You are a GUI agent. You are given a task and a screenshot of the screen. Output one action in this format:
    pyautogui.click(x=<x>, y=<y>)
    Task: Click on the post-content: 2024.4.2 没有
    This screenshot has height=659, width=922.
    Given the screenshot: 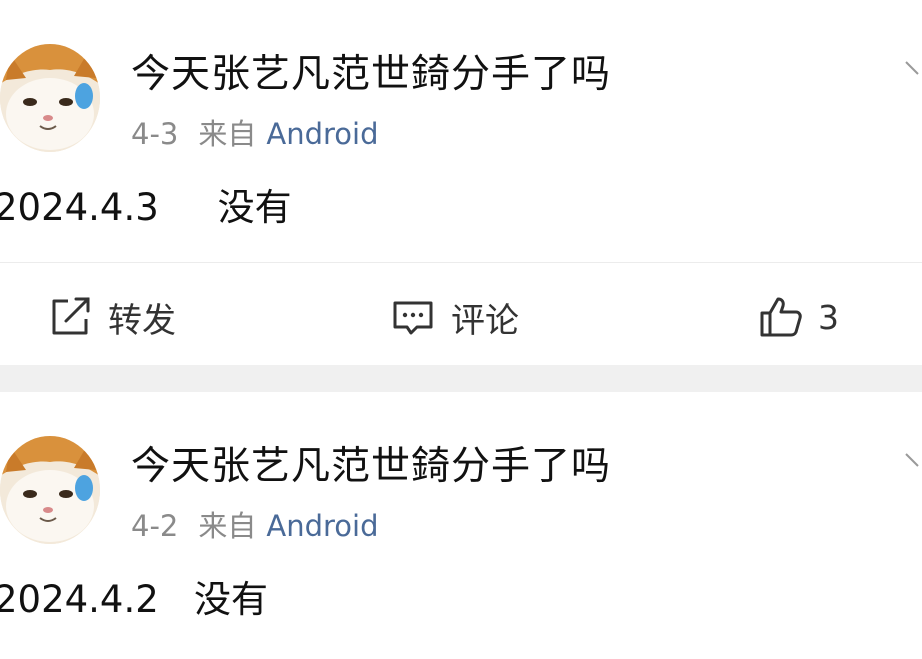 What is the action you would take?
    pyautogui.click(x=134, y=599)
    